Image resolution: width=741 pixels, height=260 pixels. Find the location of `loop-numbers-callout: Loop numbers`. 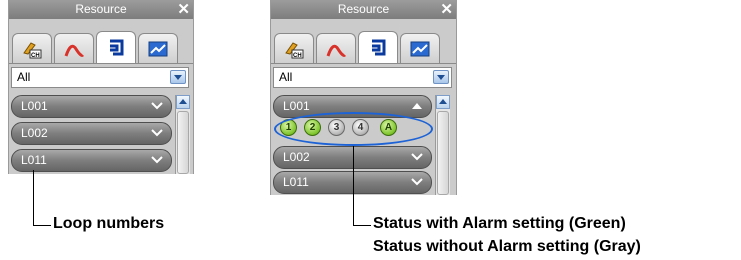

loop-numbers-callout: Loop numbers is located at coordinates (109, 223).